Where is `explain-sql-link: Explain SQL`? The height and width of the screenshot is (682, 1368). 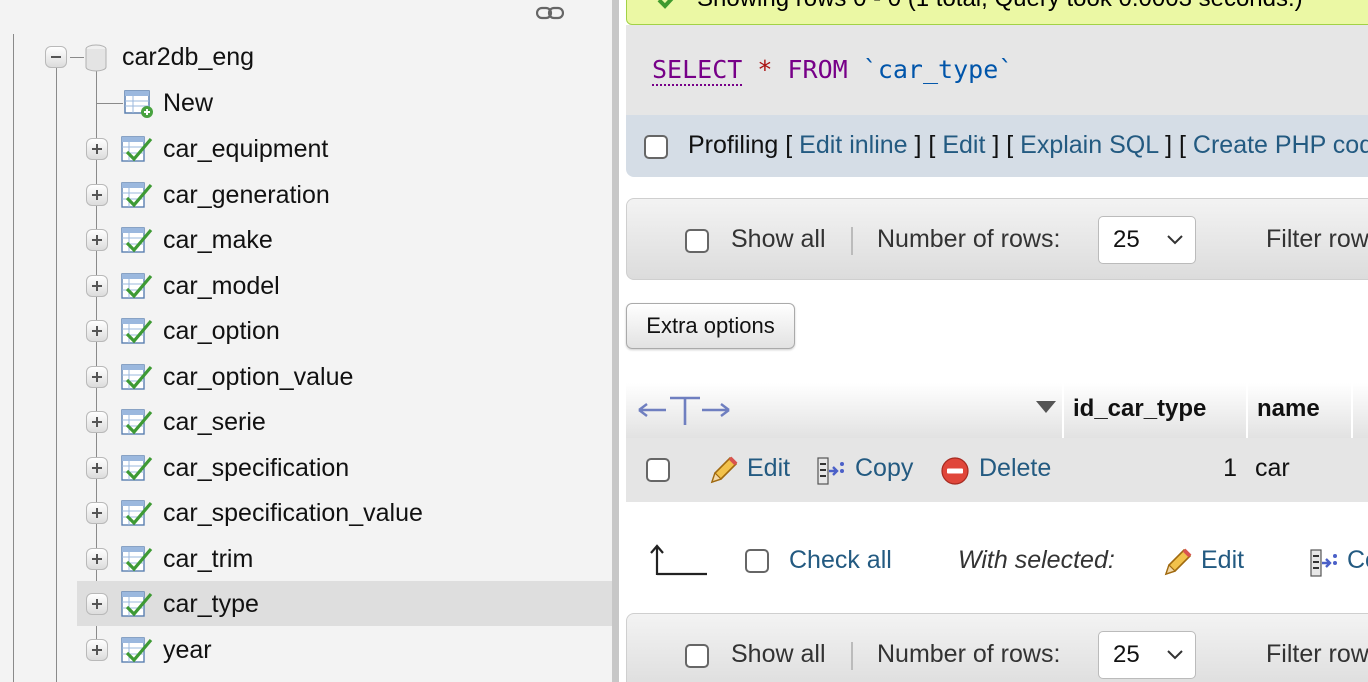
explain-sql-link: Explain SQL is located at coordinates (1089, 145).